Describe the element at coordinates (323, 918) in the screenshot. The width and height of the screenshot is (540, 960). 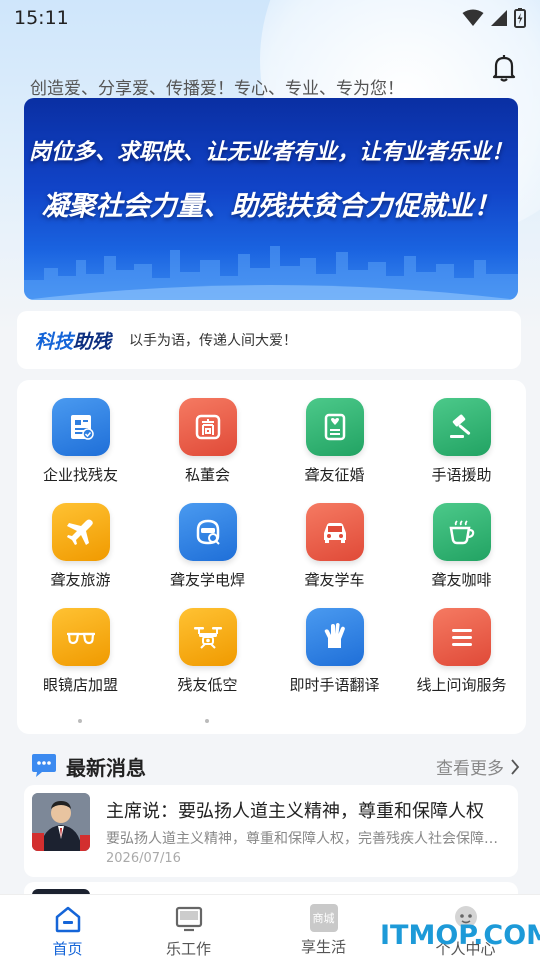
I see `mall-icon: 商城` at that location.